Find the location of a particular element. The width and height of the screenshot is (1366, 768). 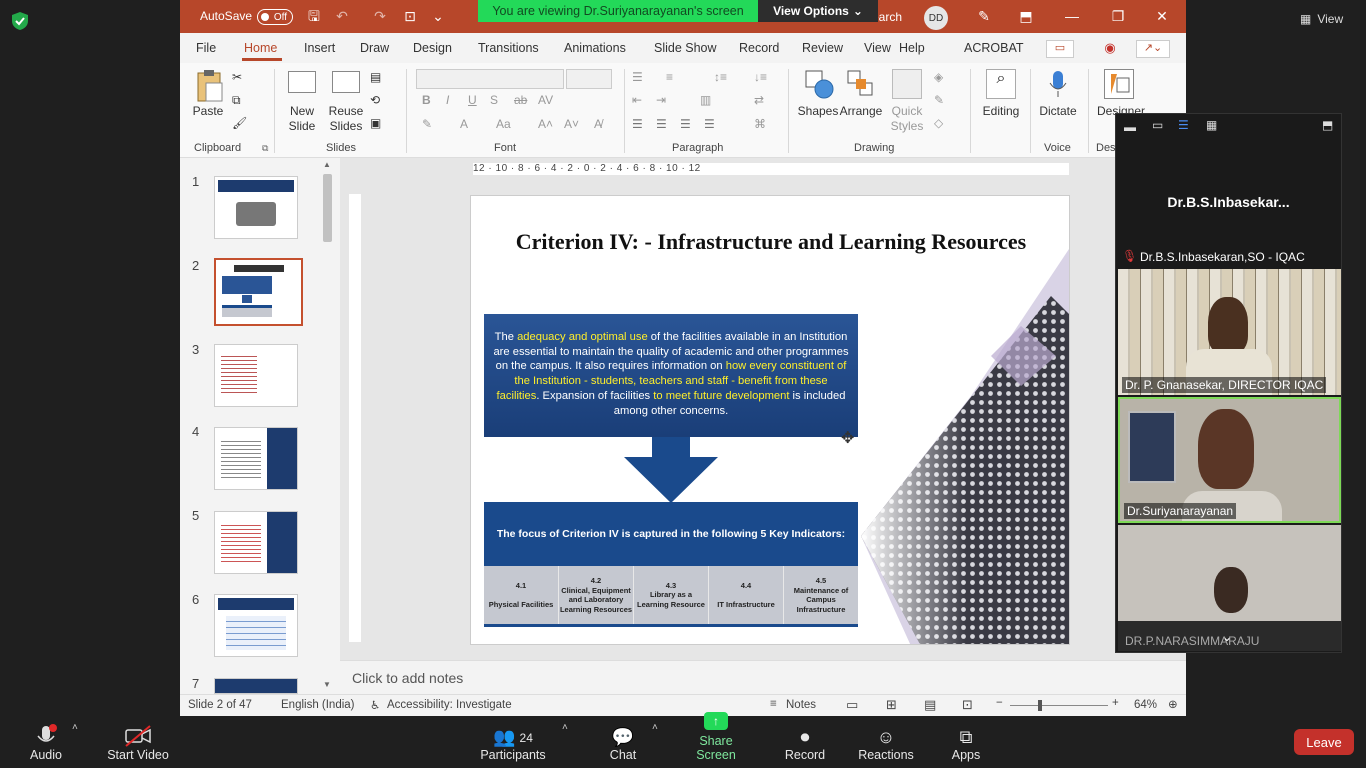

strikethrough-icon: ab is located at coordinates (520, 100).